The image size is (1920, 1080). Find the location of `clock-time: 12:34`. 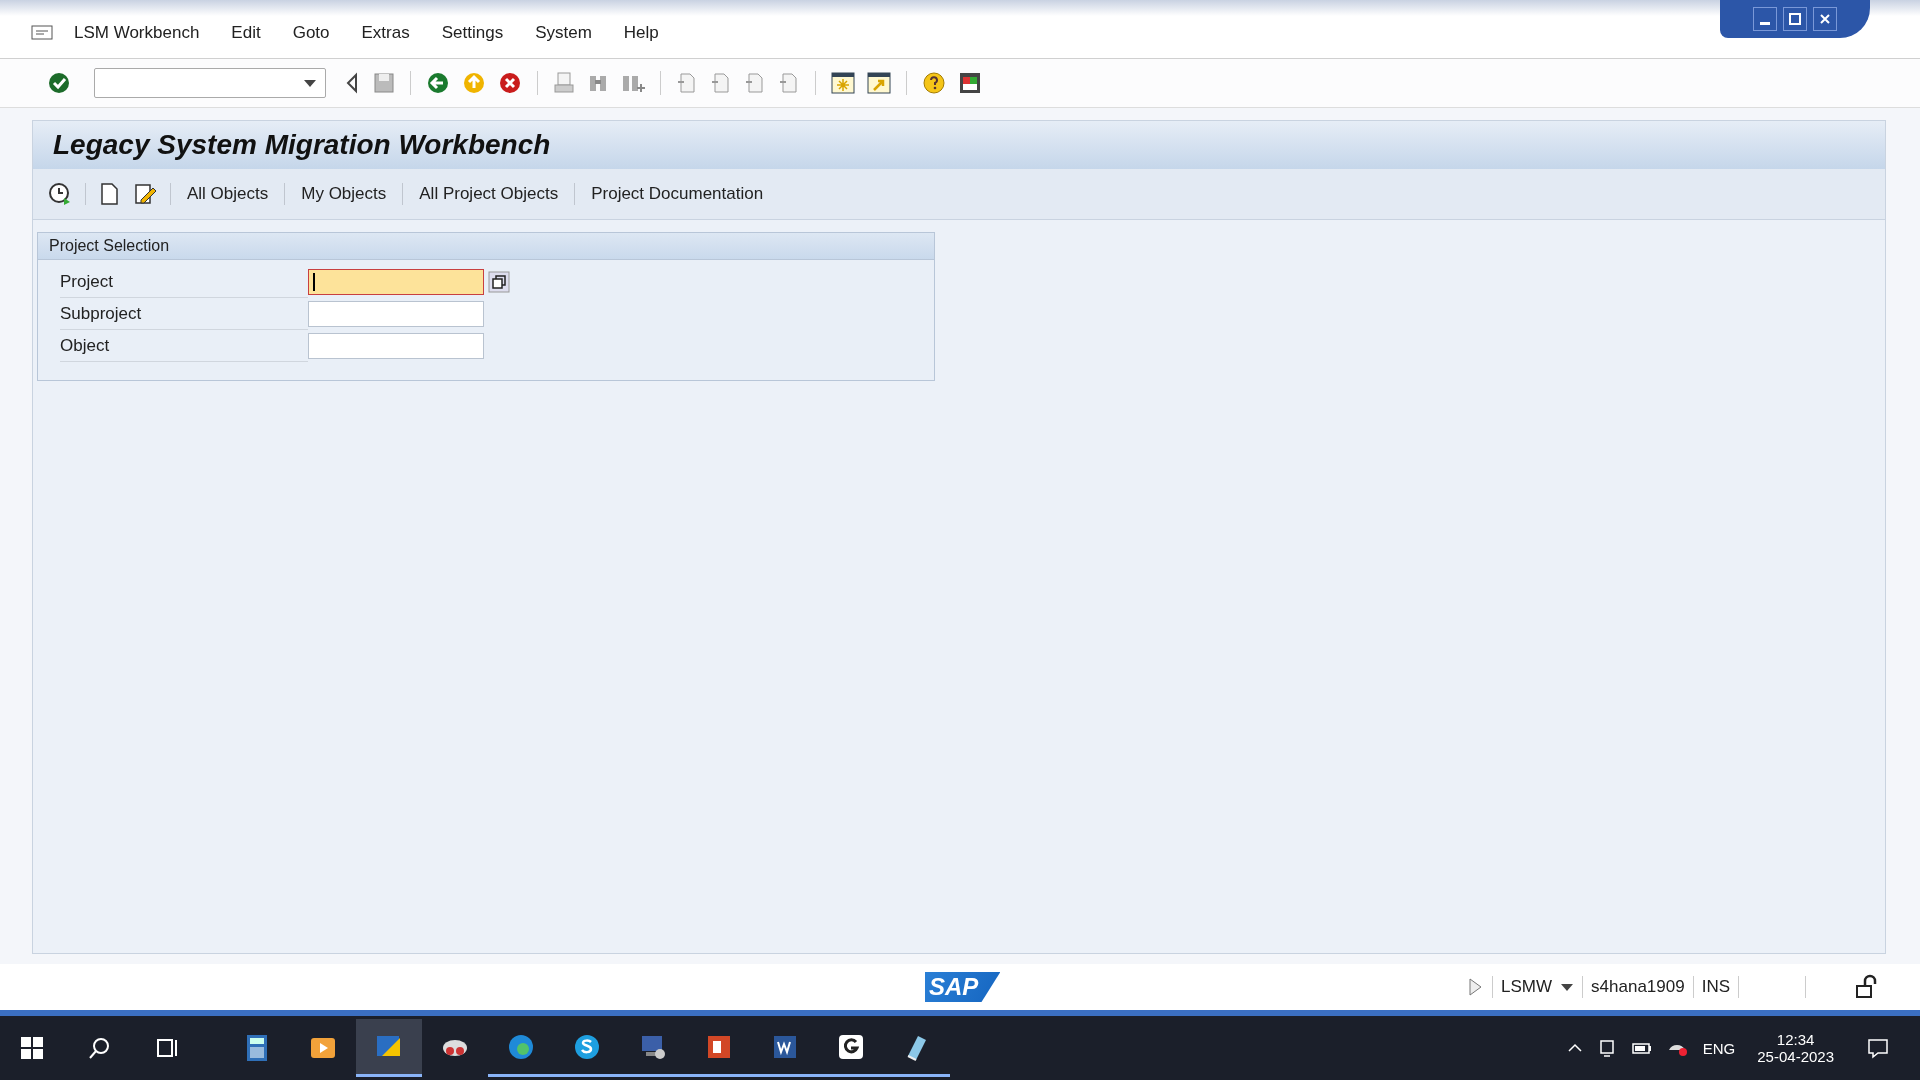

clock-time: 12:34 is located at coordinates (1795, 1039).